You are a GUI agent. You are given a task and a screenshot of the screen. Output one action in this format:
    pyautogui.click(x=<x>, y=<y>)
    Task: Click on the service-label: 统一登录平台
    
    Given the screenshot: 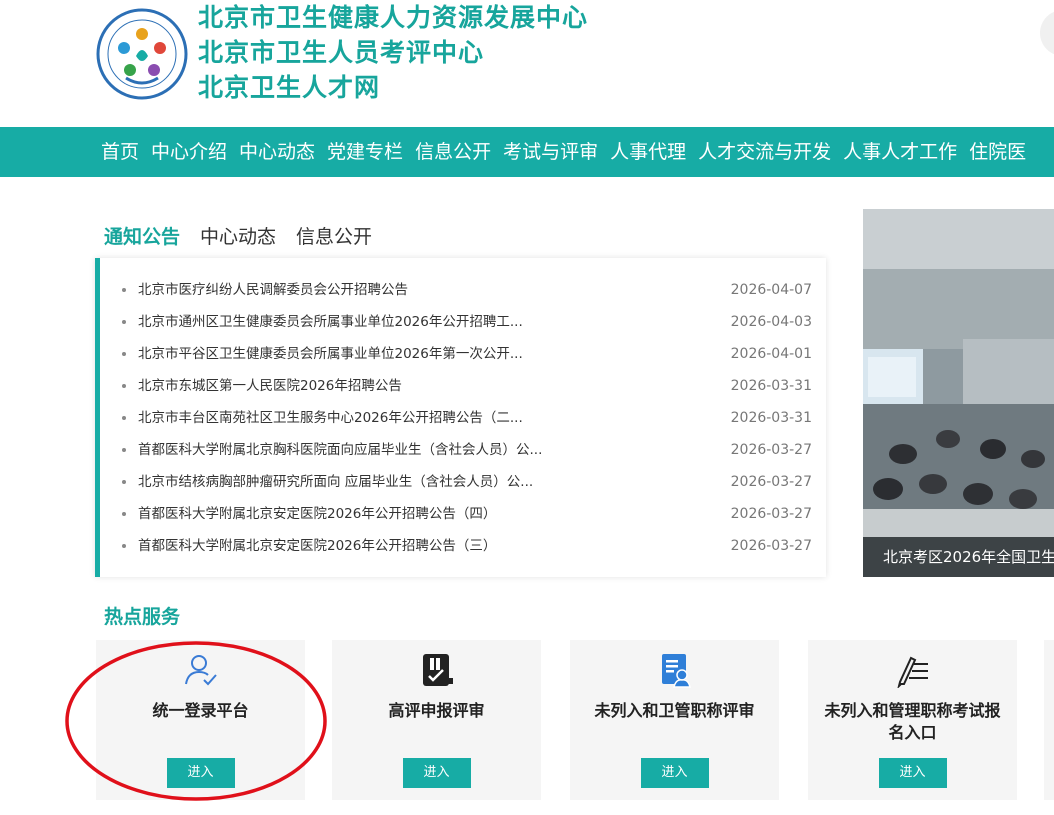 What is the action you would take?
    pyautogui.click(x=200, y=710)
    